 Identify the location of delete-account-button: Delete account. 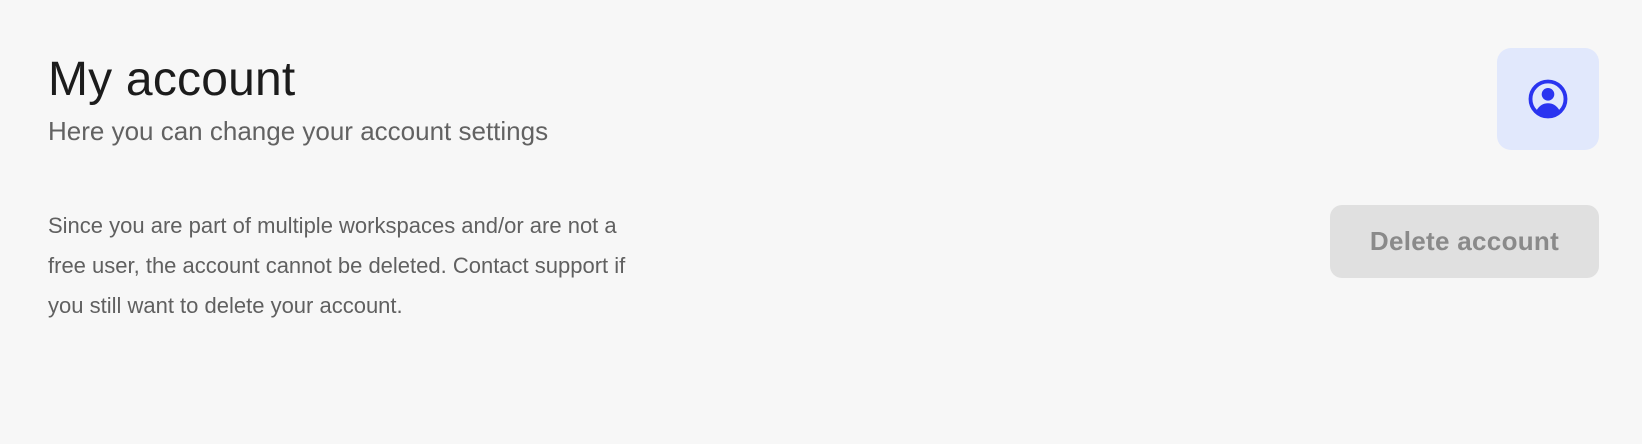
(1464, 241).